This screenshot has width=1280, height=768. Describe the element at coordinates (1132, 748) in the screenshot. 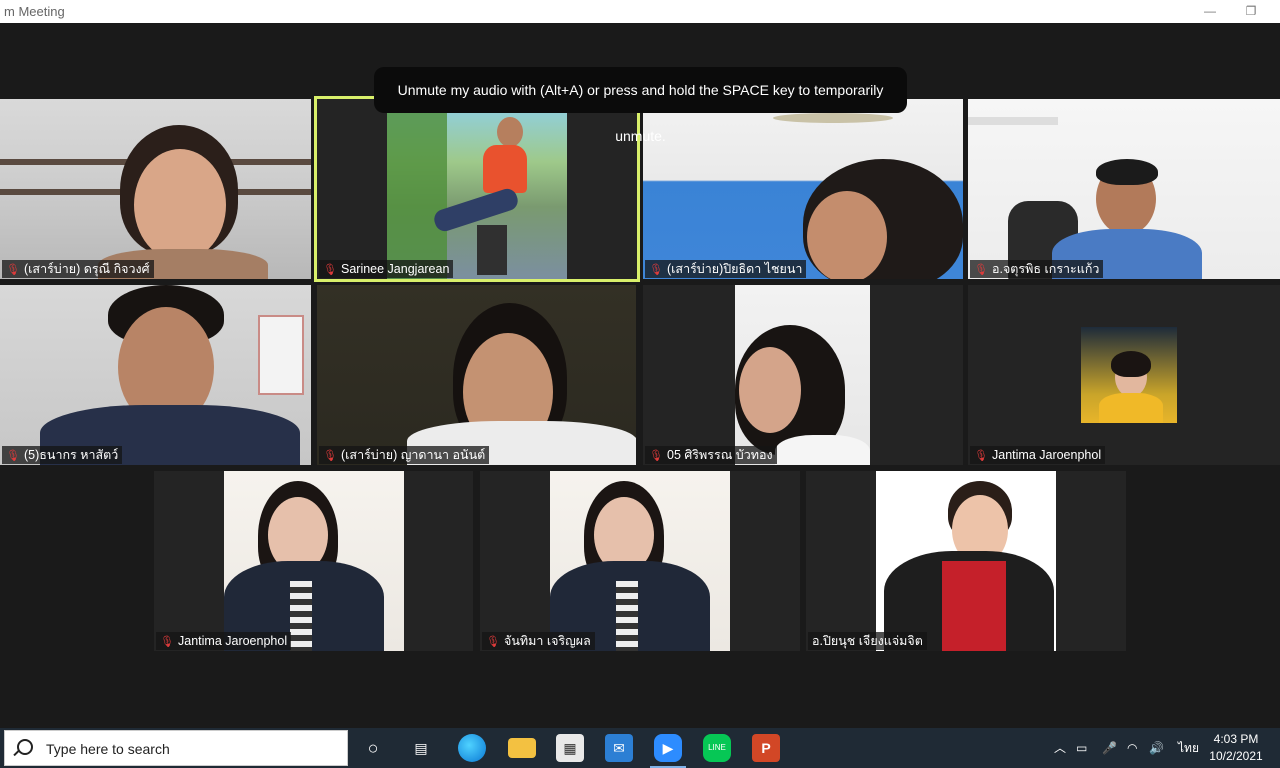

I see `wifi-icon: ◠` at that location.